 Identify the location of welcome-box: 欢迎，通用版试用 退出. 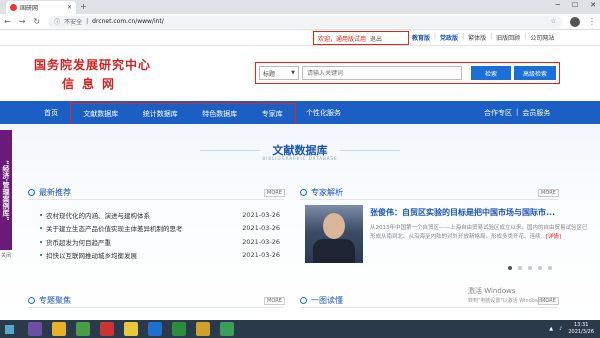
(361, 38).